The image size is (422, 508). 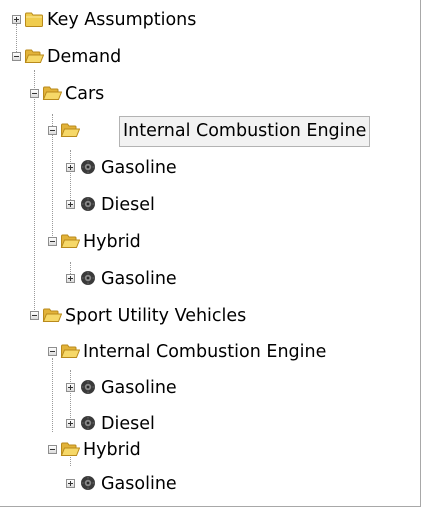 I want to click on tree-item-cars-internal-combustion-engine: Internal Combustion Engine, so click(x=210, y=131).